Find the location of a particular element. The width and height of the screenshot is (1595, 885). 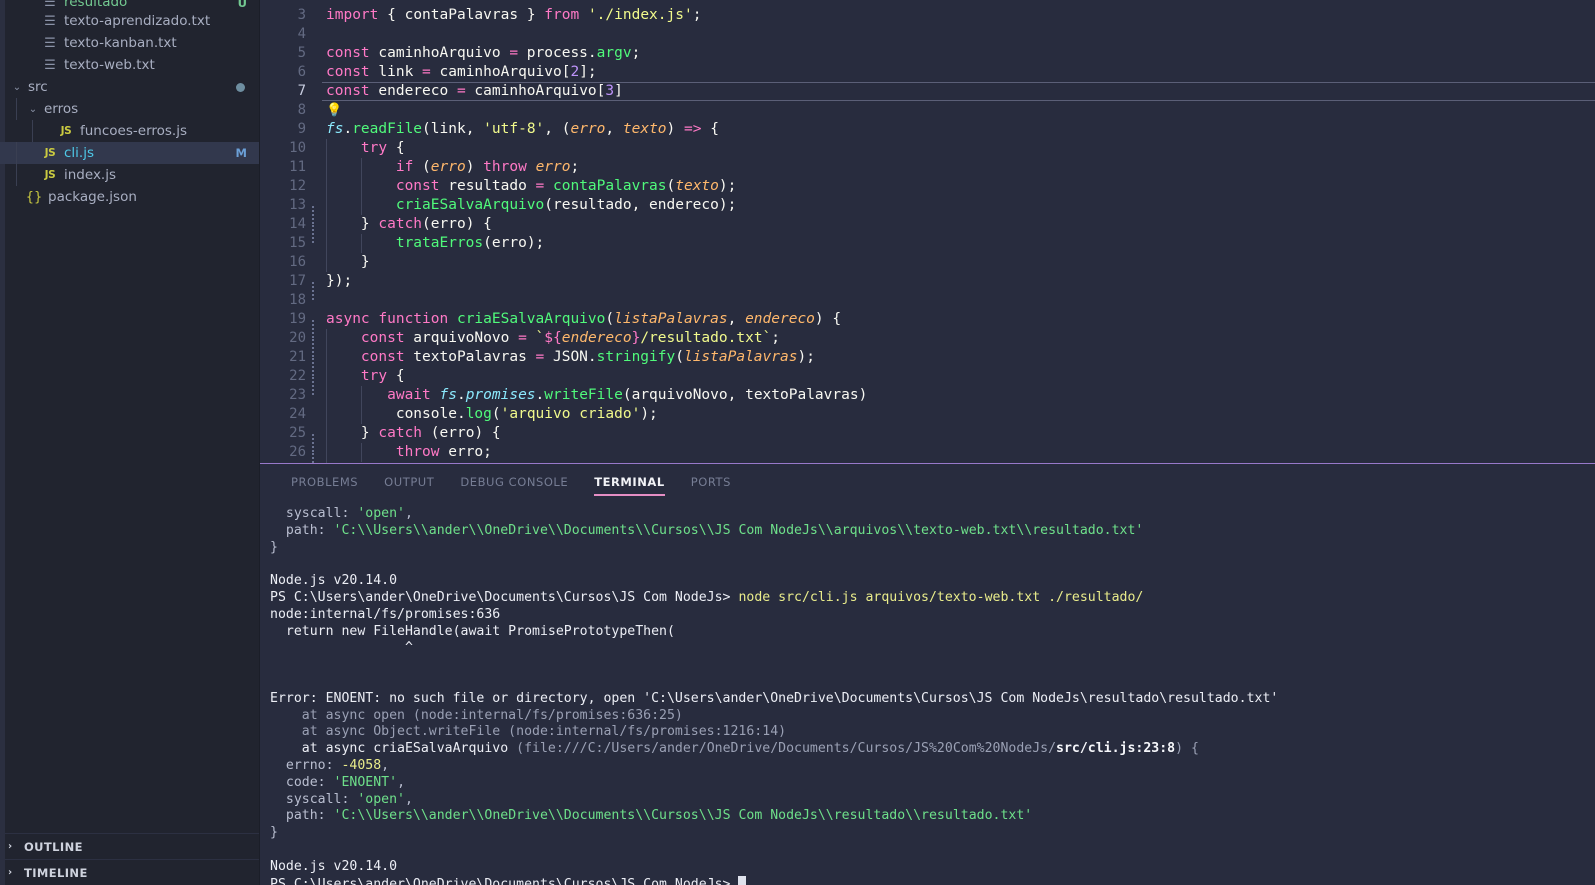

code-text: const resultado = contaPalavras(texto); is located at coordinates (529, 186).